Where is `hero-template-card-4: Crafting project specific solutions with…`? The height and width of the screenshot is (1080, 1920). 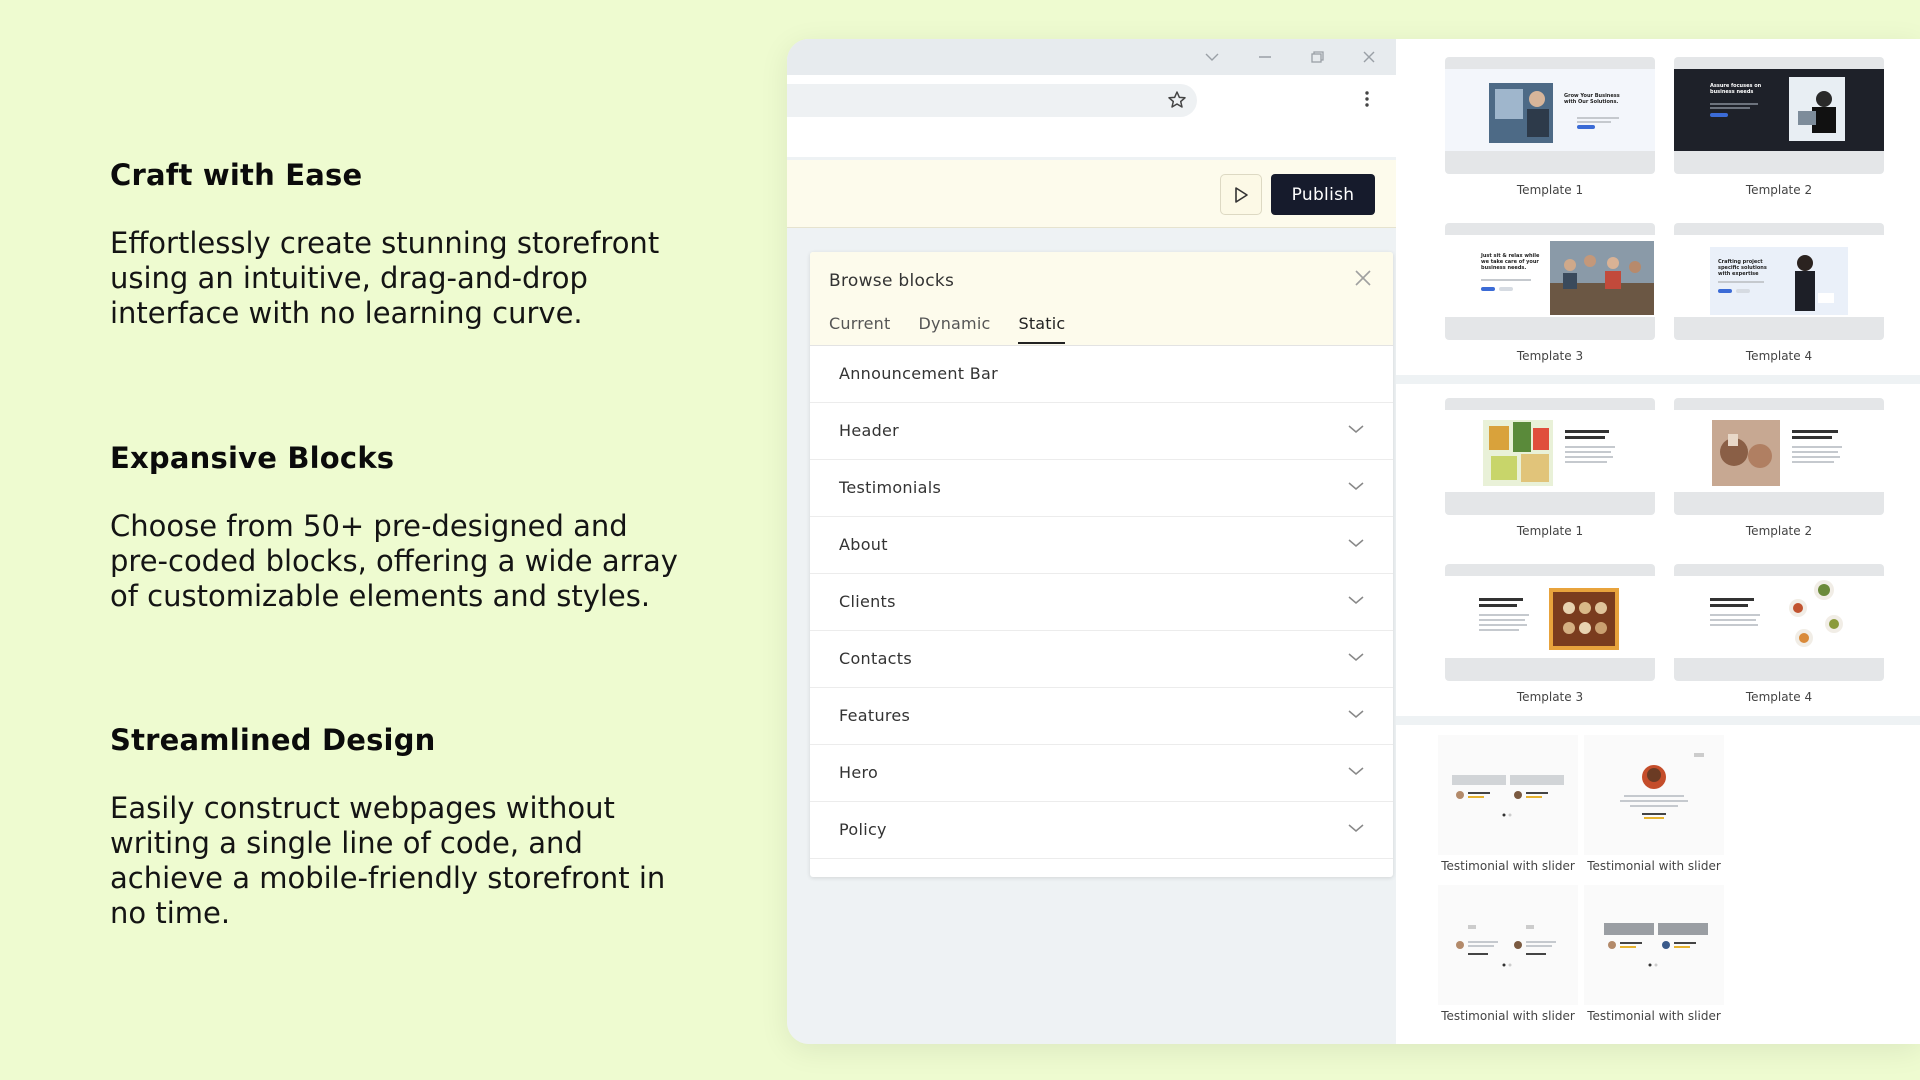 hero-template-card-4: Crafting project specific solutions with… is located at coordinates (1779, 293).